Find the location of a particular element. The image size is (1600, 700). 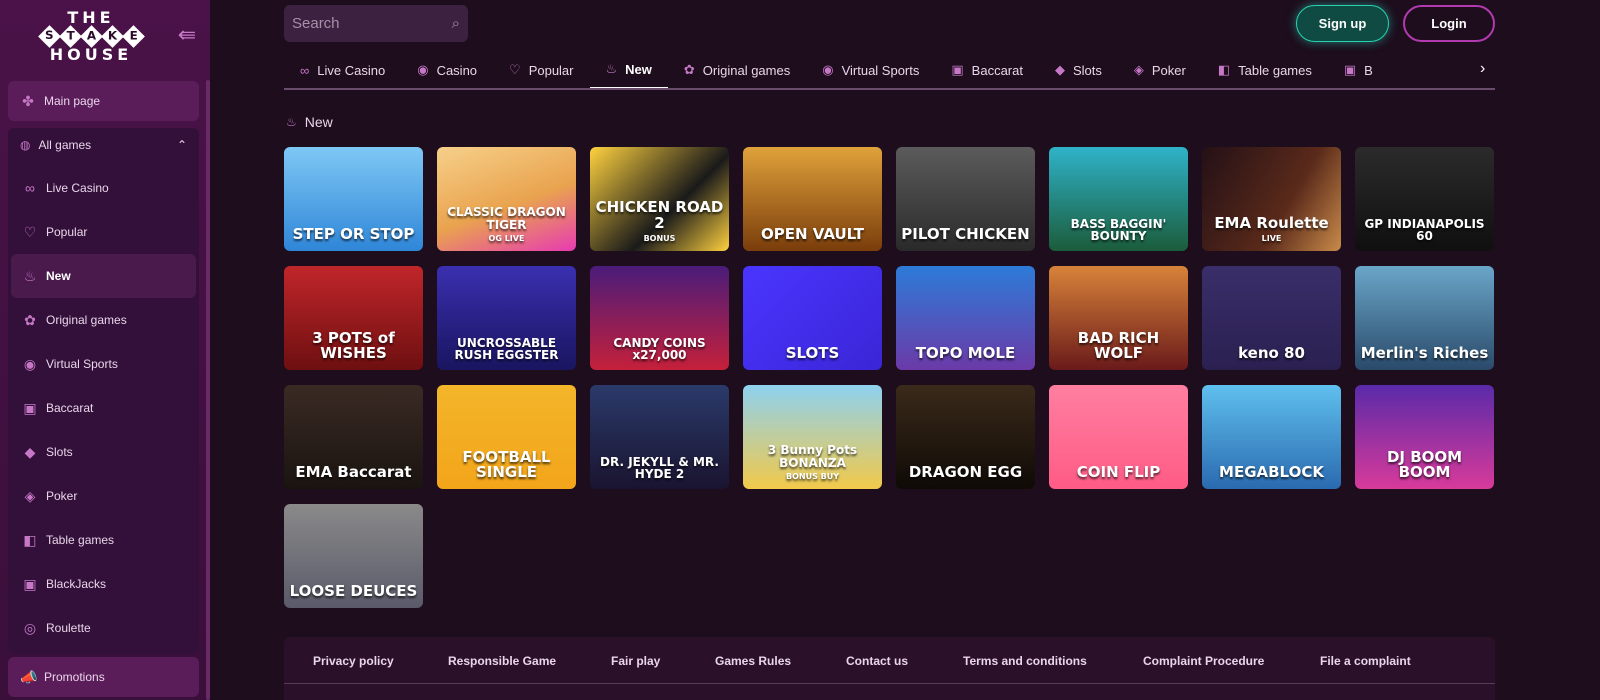

sidebar-item-label: Original games is located at coordinates (86, 320).